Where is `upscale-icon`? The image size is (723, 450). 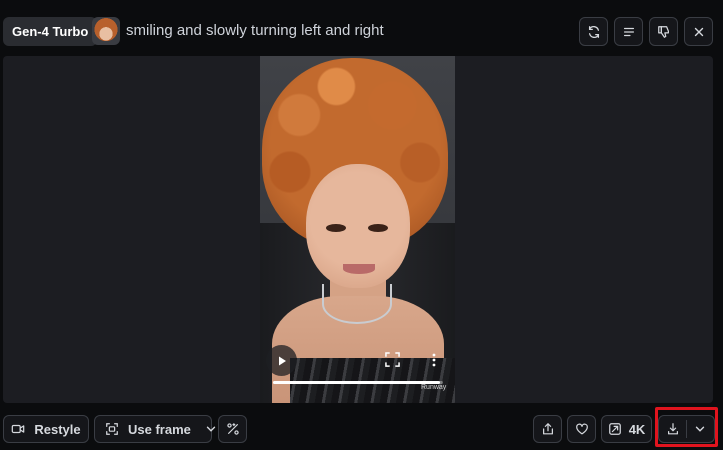
upscale-icon is located at coordinates (614, 429).